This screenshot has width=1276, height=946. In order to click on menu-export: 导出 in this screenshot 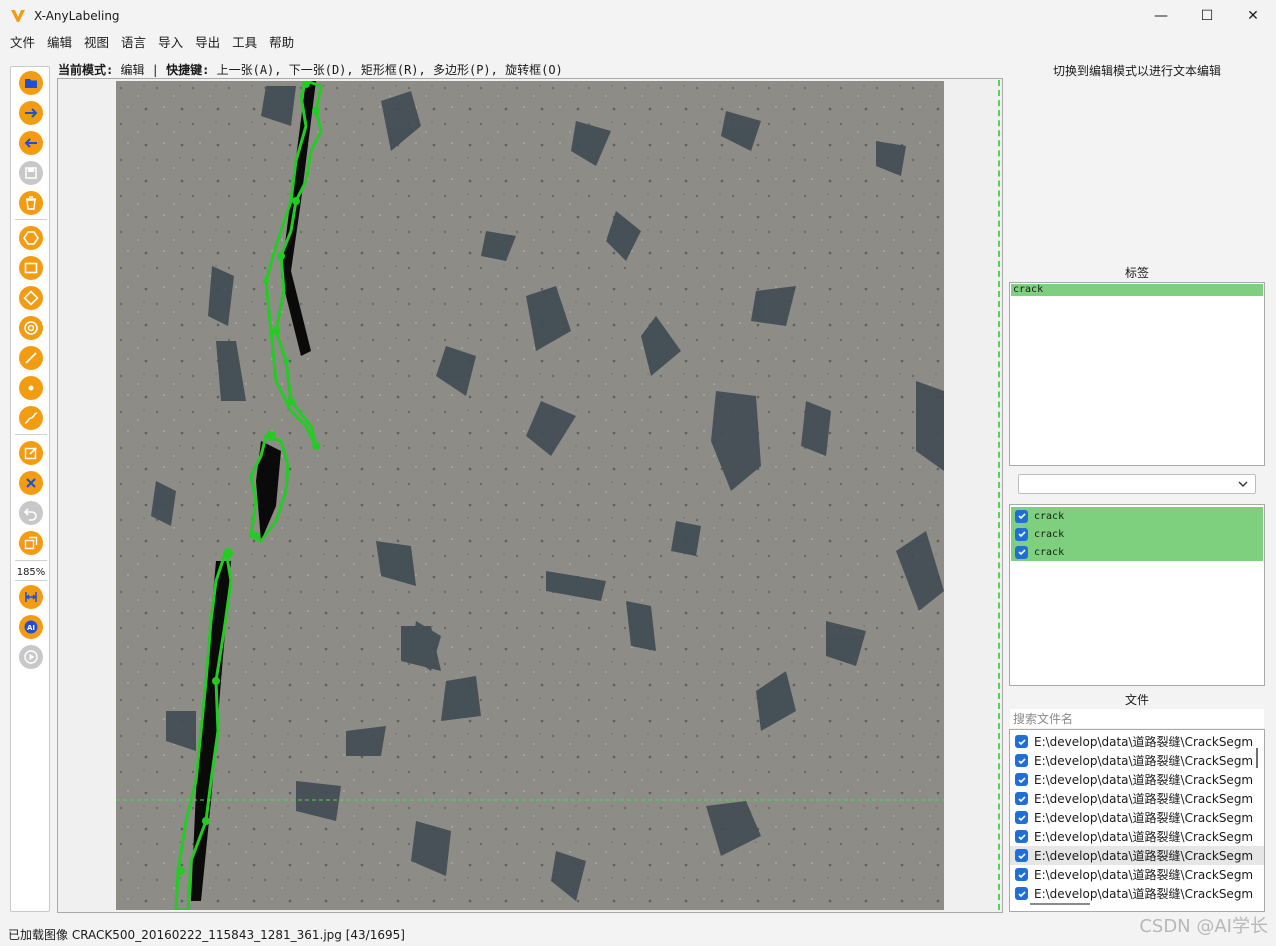, I will do `click(207, 43)`.